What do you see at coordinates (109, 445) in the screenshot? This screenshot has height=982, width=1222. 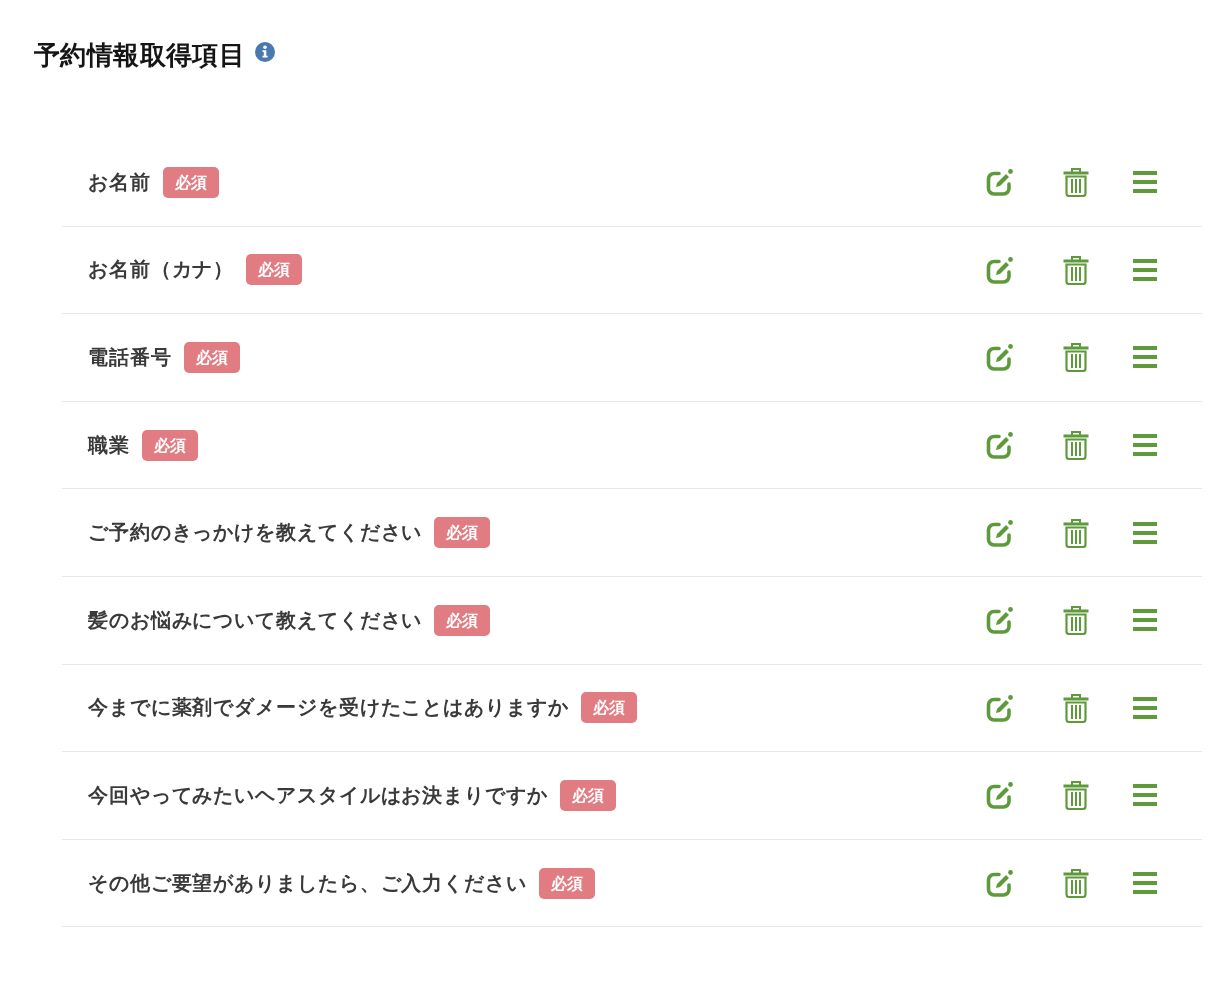 I see `field-label: 職業` at bounding box center [109, 445].